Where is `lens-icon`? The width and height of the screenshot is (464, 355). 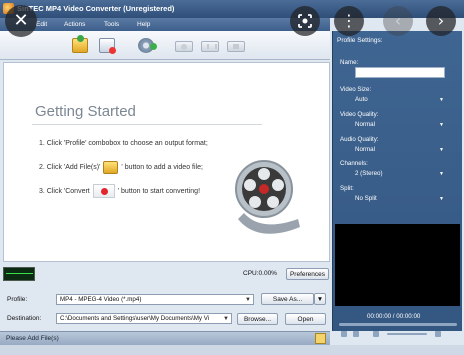 lens-icon is located at coordinates (305, 21).